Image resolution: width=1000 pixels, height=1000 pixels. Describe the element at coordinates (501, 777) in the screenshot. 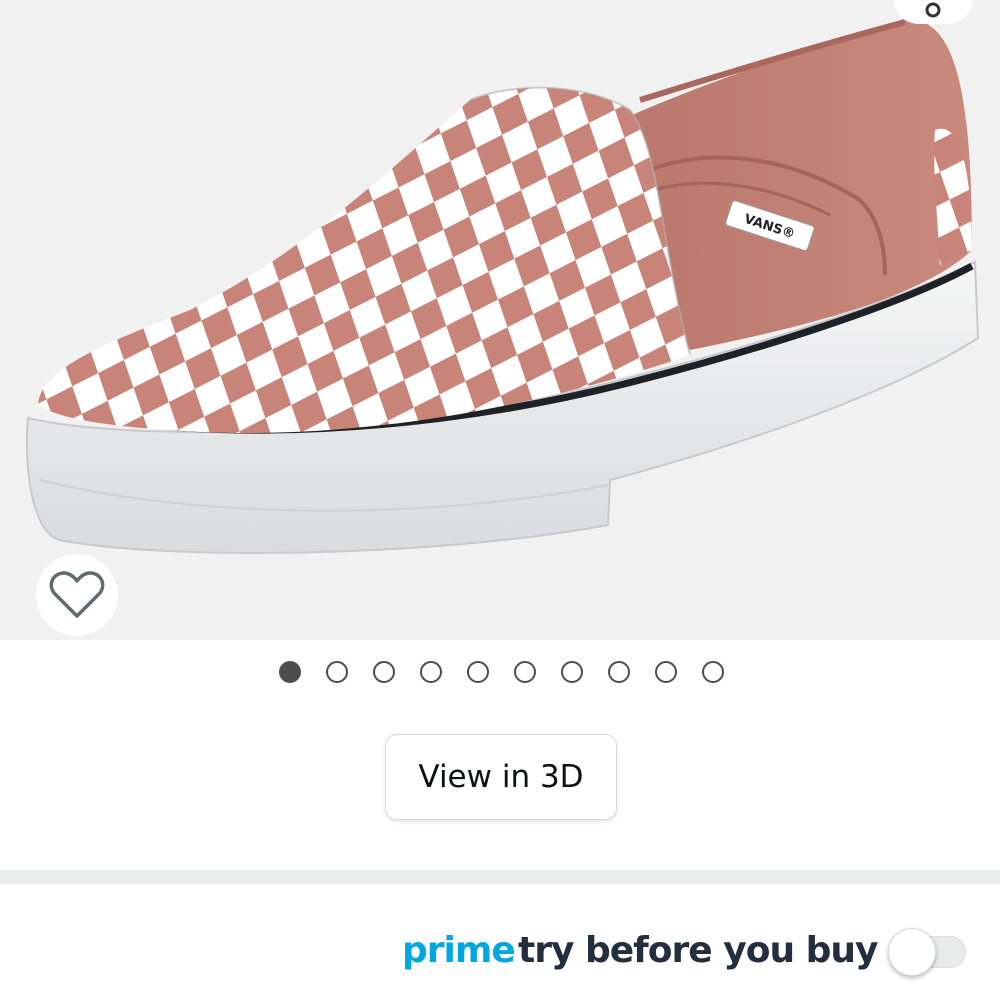

I see `view-in-3d-button: View in 3D` at that location.